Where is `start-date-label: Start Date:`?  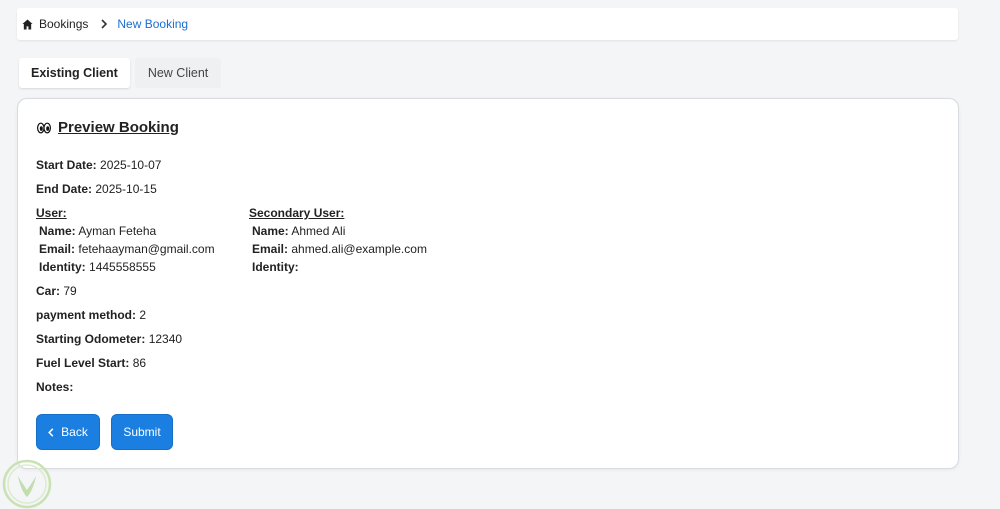
start-date-label: Start Date: is located at coordinates (66, 165).